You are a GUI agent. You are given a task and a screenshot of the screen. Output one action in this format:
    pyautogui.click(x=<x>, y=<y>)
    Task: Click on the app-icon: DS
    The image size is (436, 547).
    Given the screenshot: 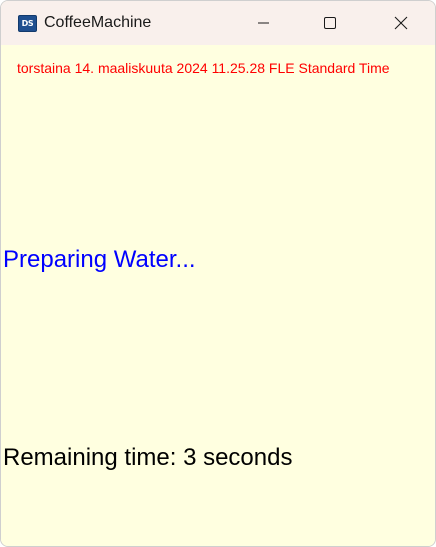 What is the action you would take?
    pyautogui.click(x=27, y=23)
    